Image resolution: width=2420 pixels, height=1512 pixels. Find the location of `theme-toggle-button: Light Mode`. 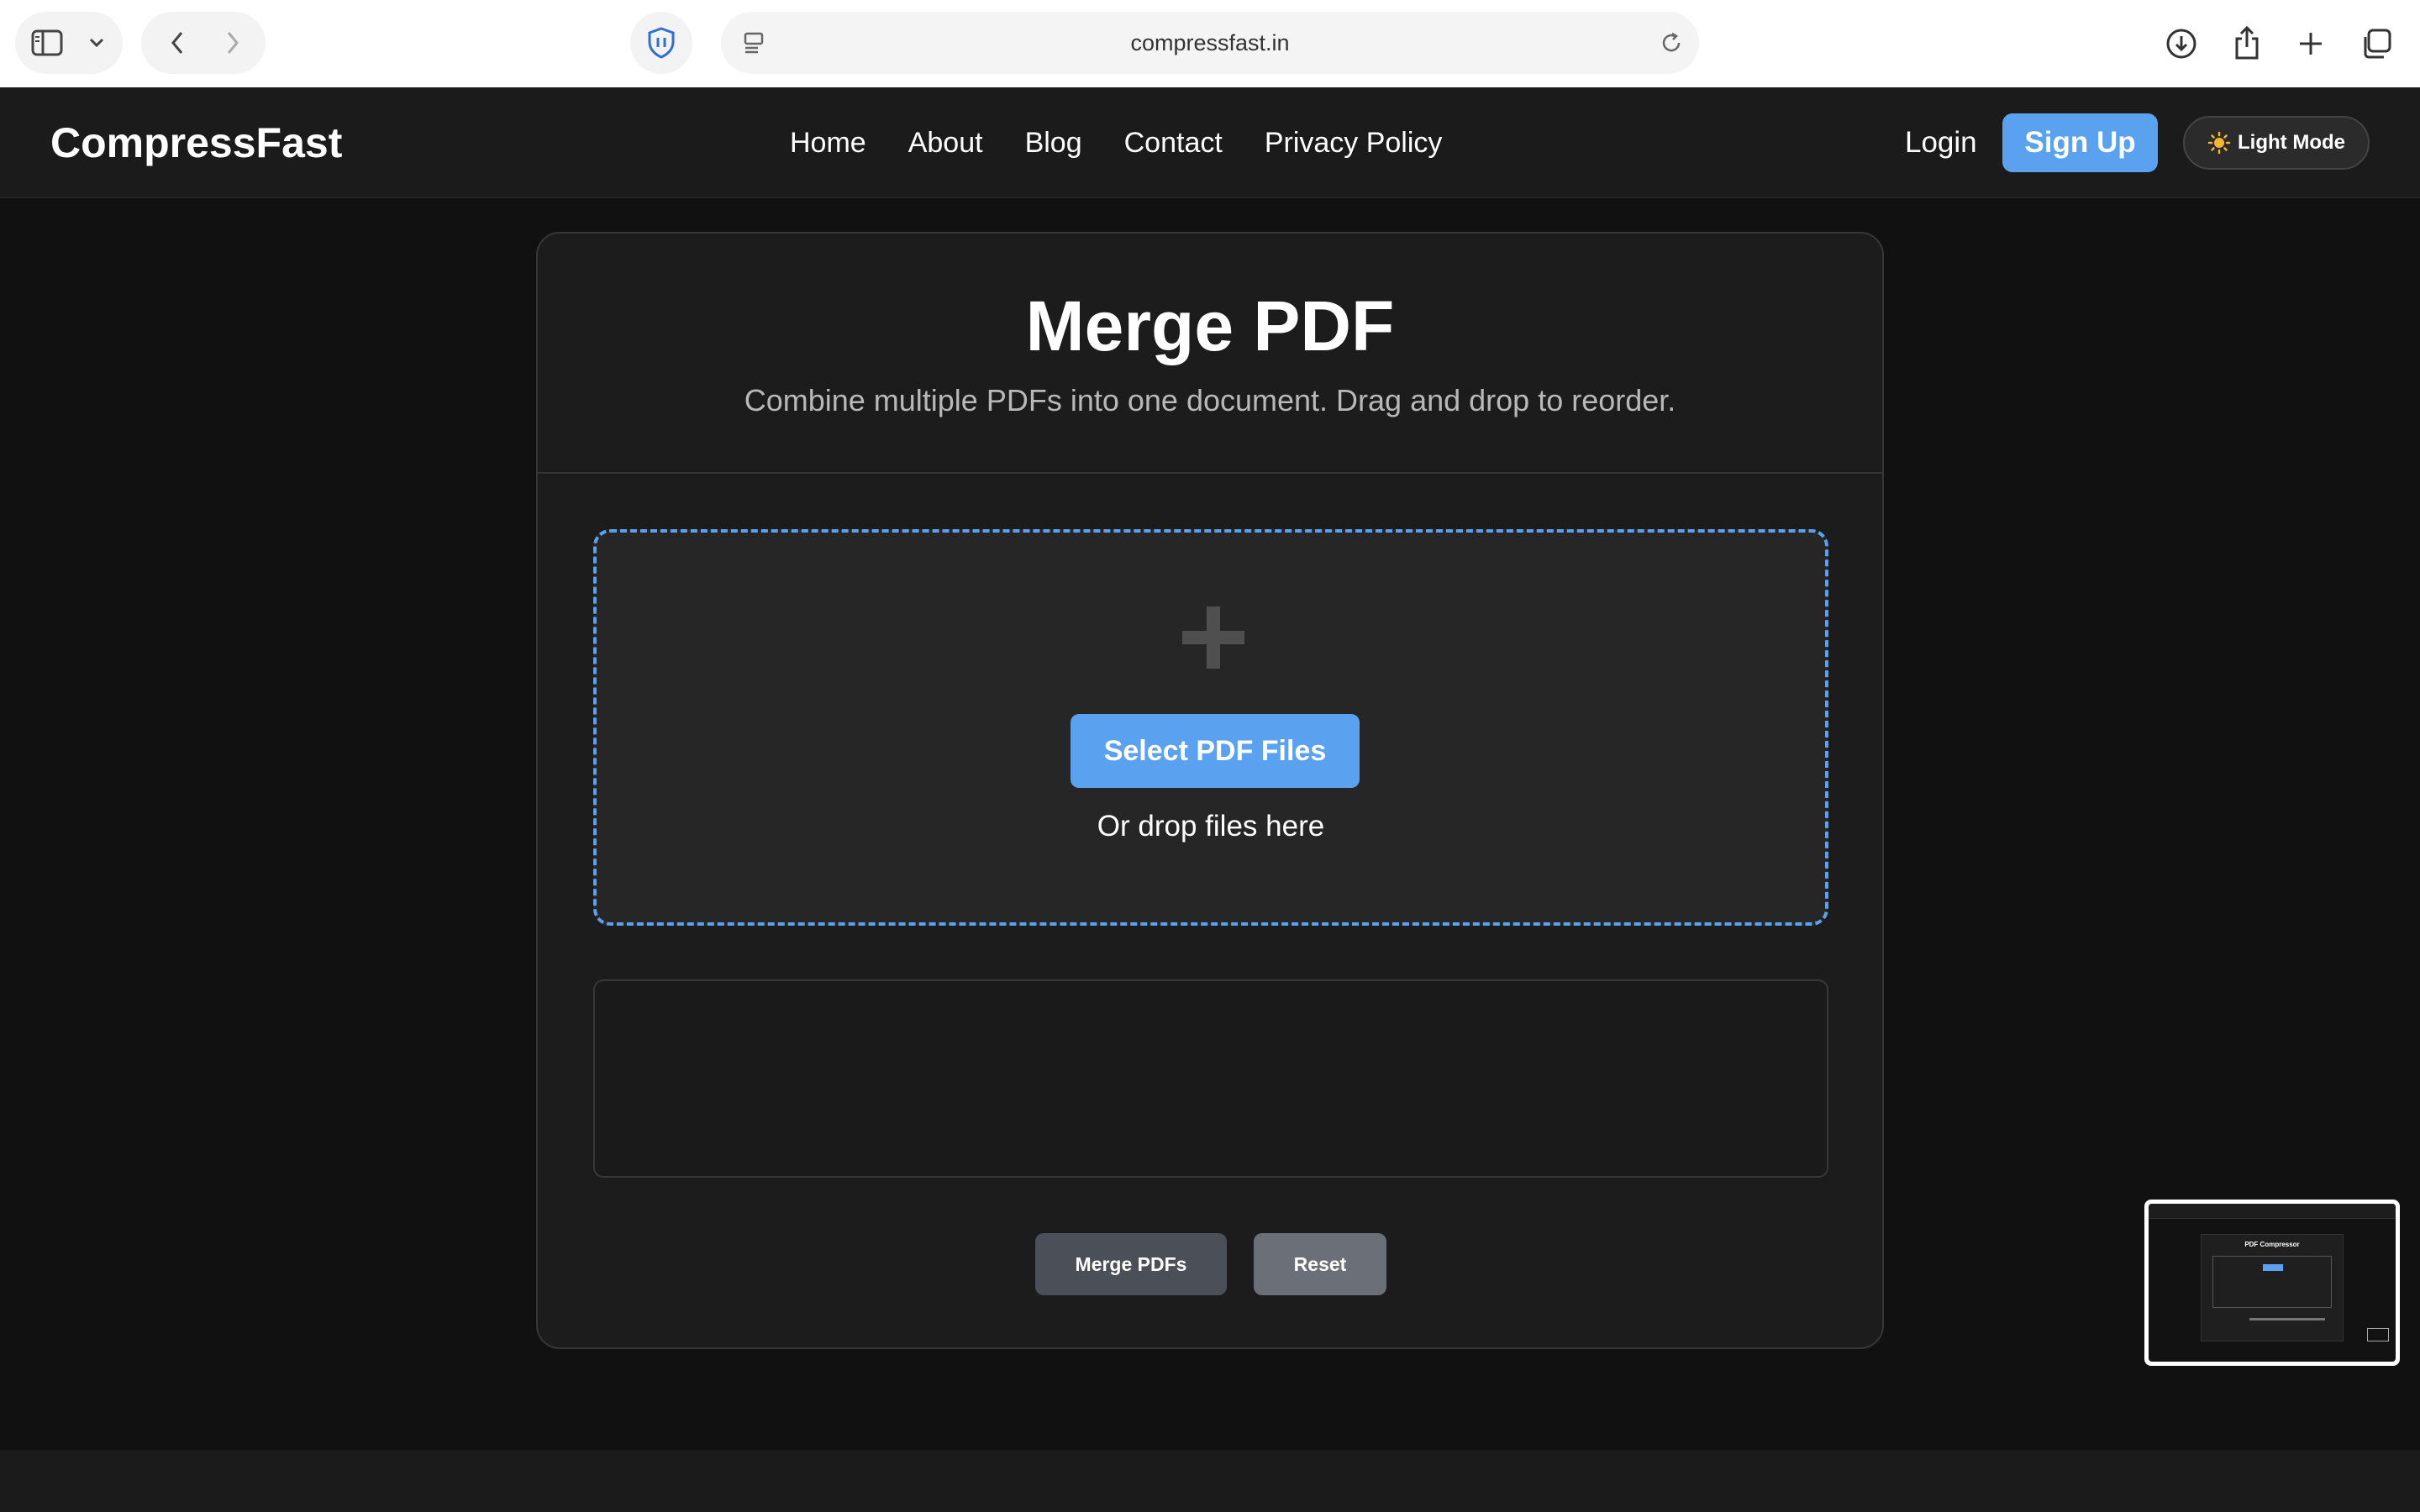

theme-toggle-button: Light Mode is located at coordinates (2276, 143).